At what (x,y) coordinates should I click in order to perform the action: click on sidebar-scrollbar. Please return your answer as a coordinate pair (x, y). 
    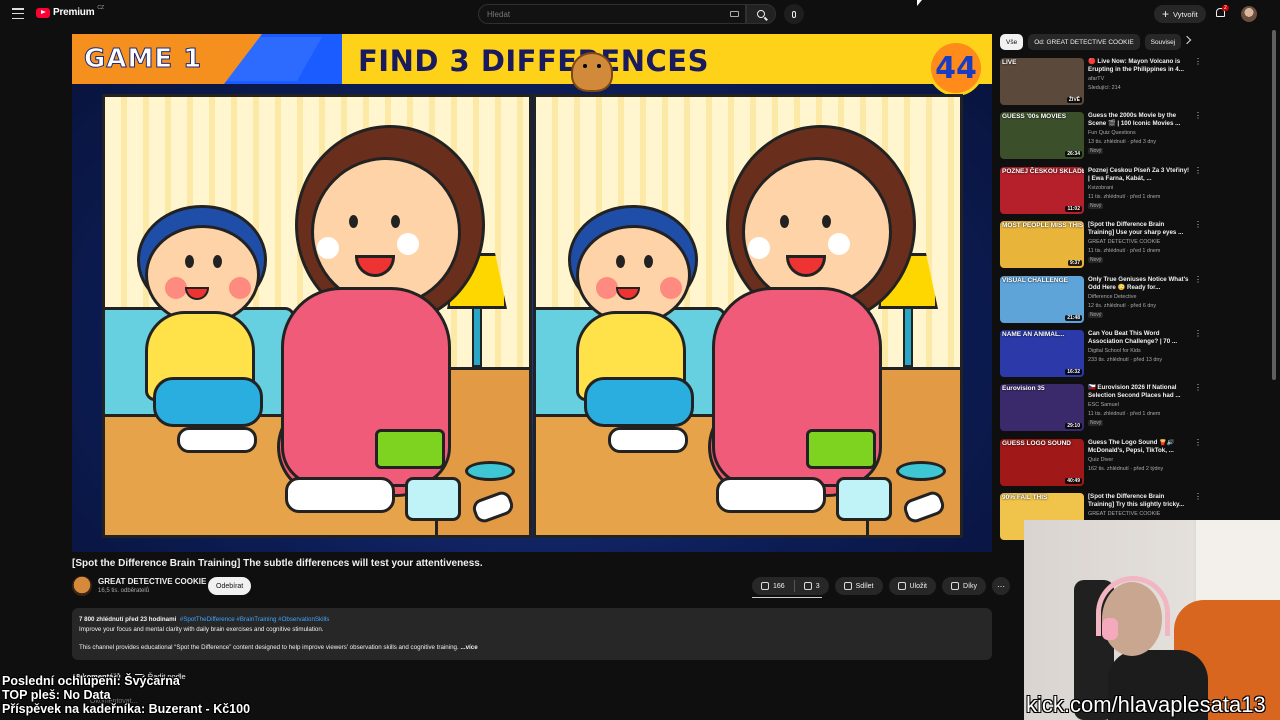
    Looking at the image, I should click on (1274, 205).